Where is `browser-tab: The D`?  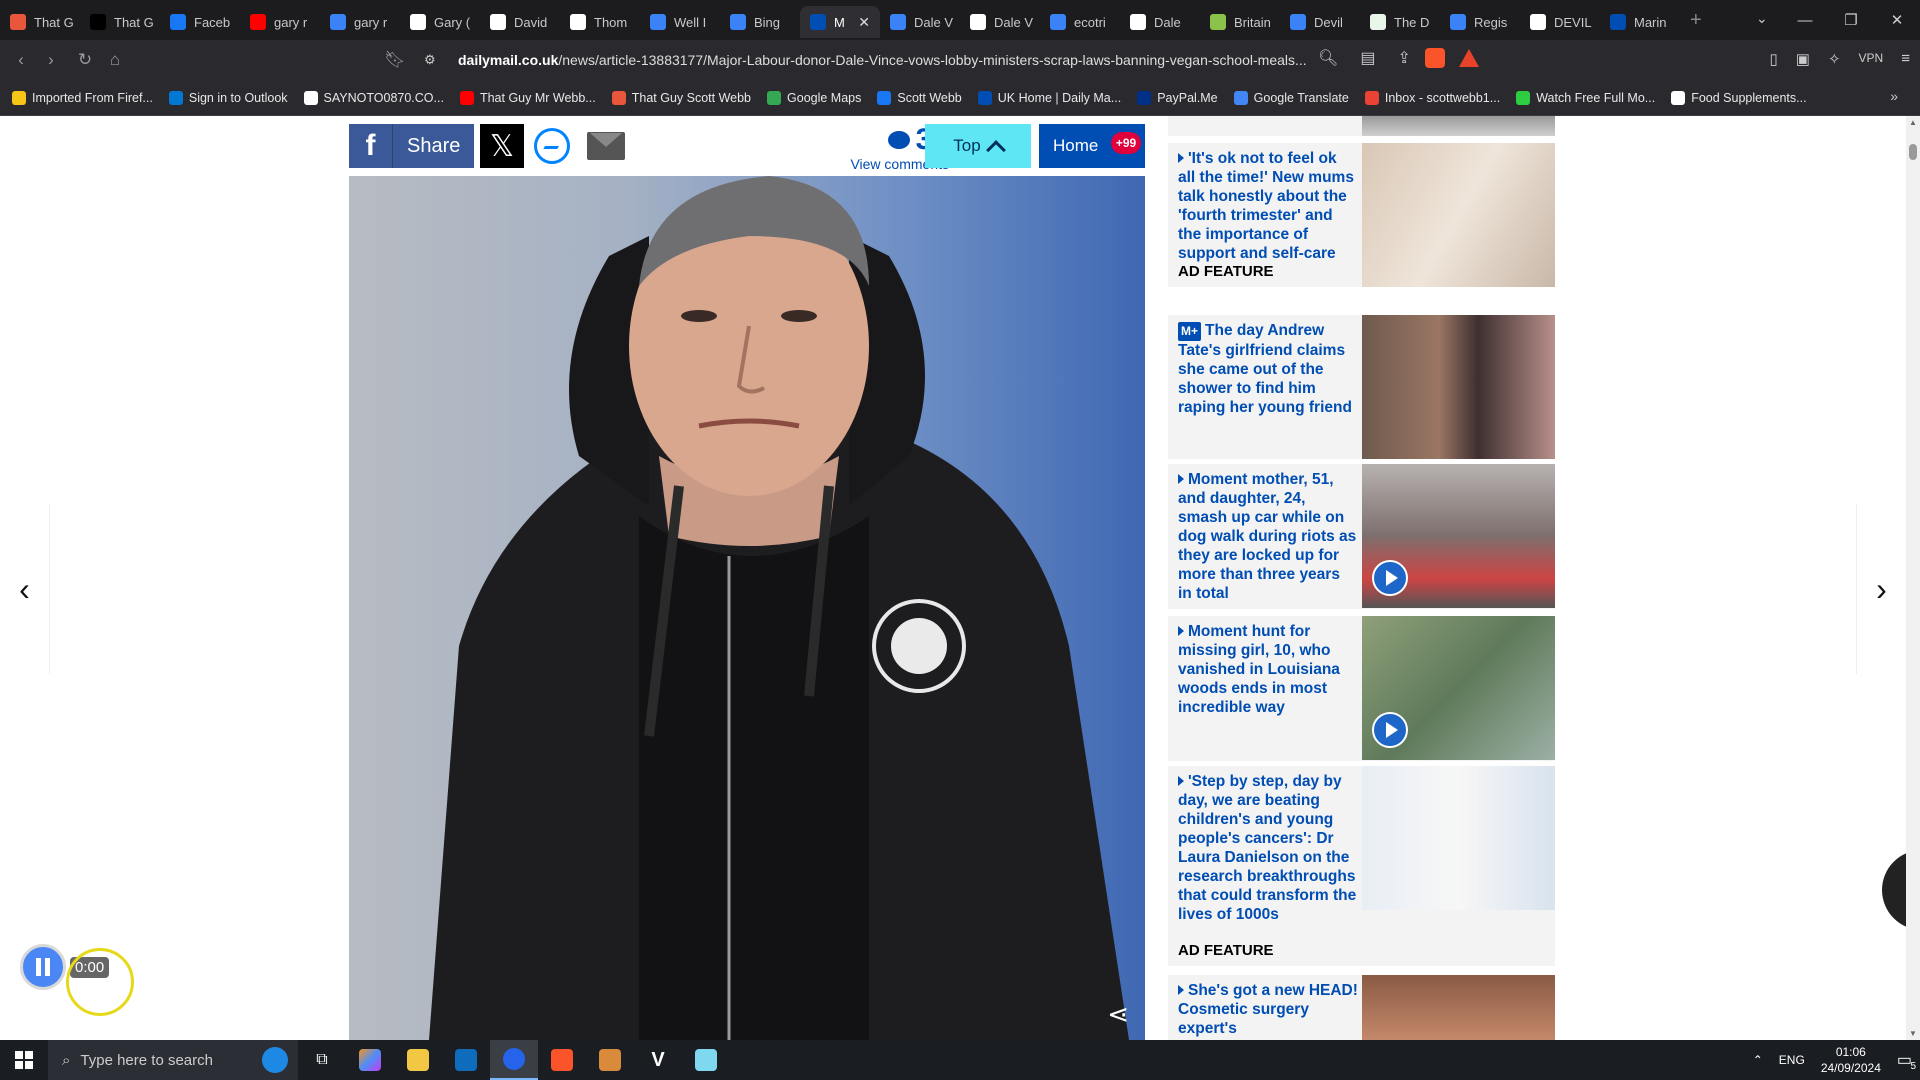 browser-tab: The D is located at coordinates (1400, 22).